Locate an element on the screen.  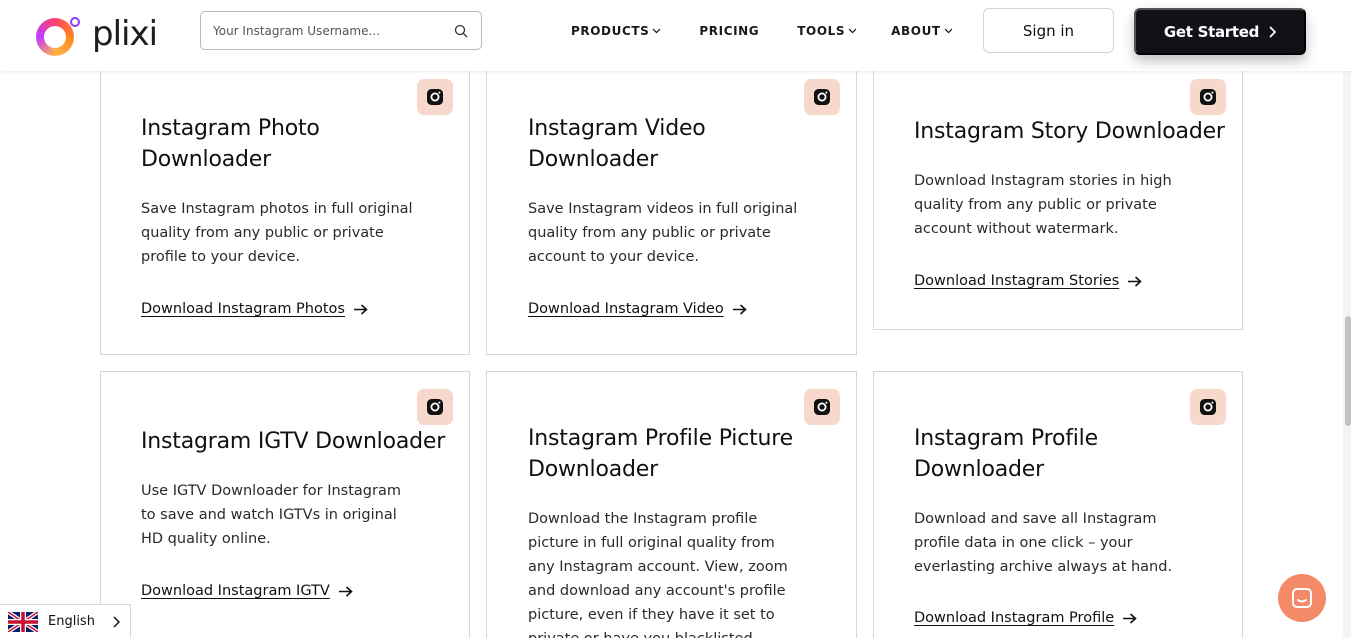
download-igtv-link: Download Instagram IGTV is located at coordinates (247, 591).